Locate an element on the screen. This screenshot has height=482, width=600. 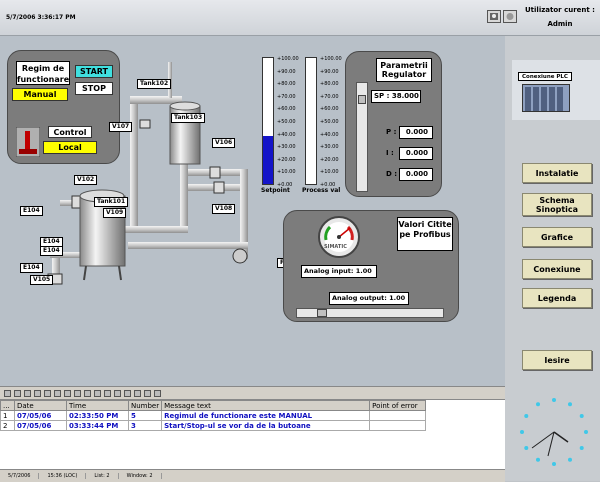
row-number: 5 is located at coordinates (145, 415).